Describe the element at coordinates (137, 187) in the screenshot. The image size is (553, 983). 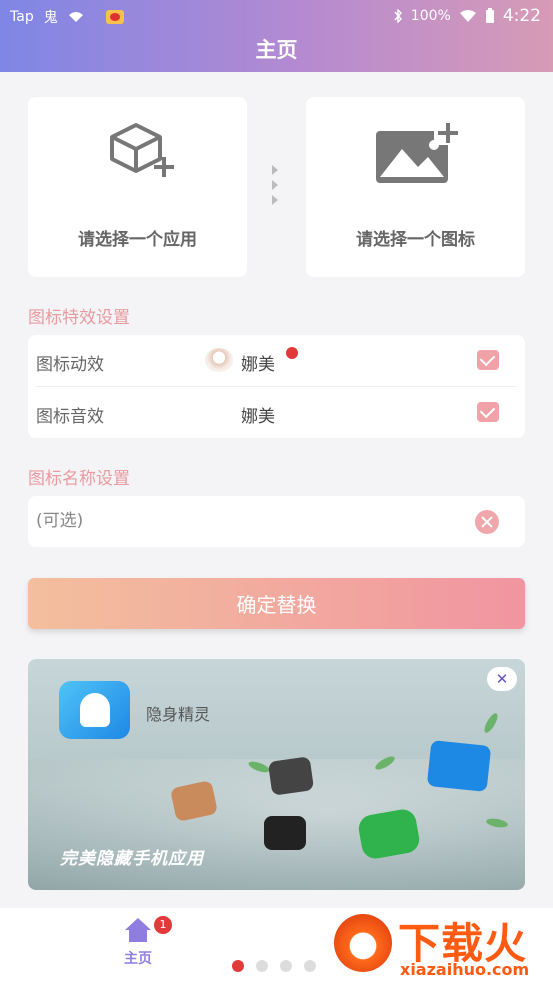
I see `select-app-card: 请选择一个应用` at that location.